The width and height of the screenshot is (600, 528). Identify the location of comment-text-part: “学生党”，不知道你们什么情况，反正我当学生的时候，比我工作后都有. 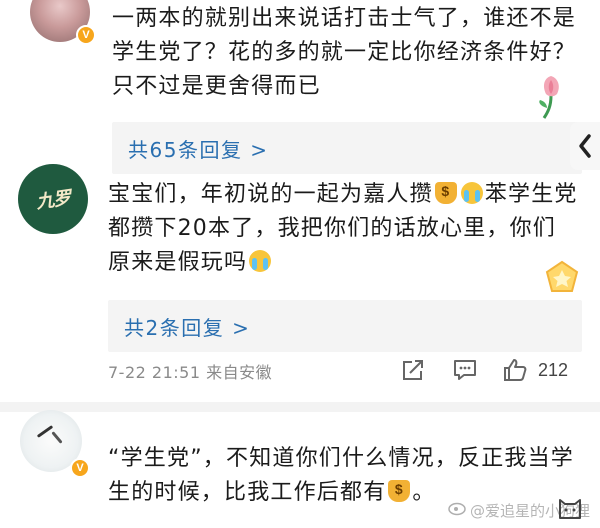
(341, 475).